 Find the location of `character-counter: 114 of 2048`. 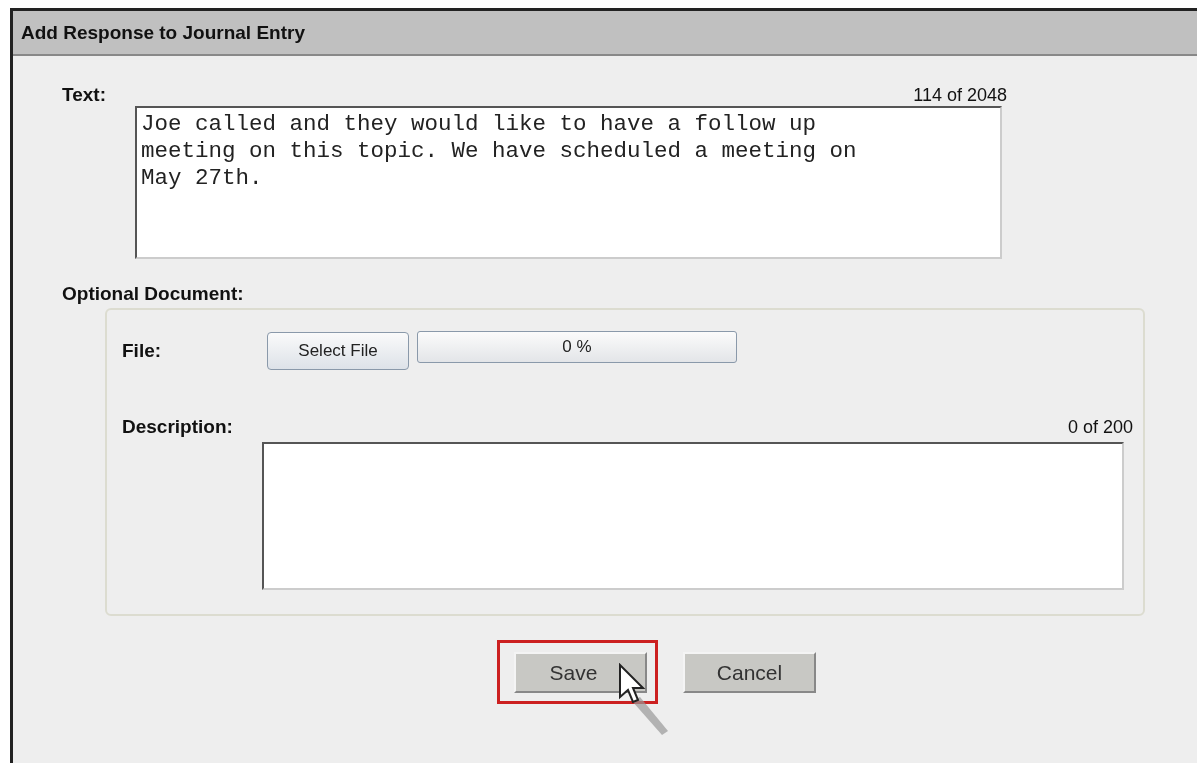

character-counter: 114 of 2048 is located at coordinates (960, 95).